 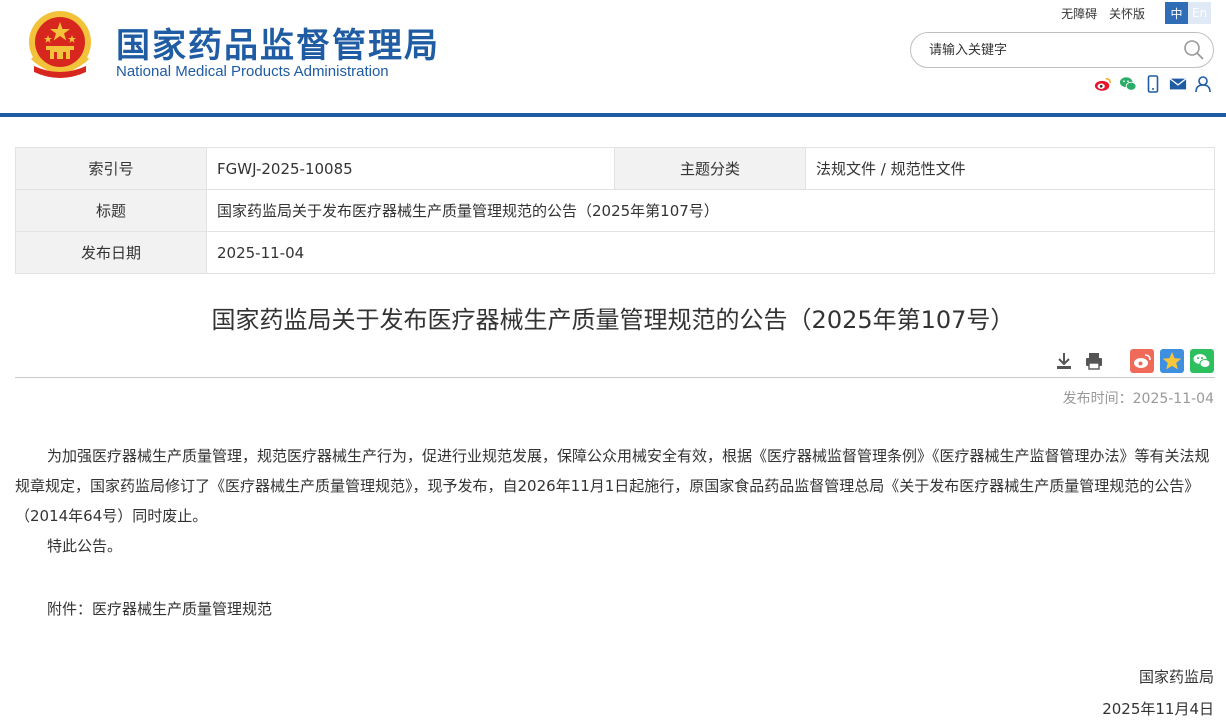 I want to click on care-version-link: 关怀版, so click(x=1127, y=14).